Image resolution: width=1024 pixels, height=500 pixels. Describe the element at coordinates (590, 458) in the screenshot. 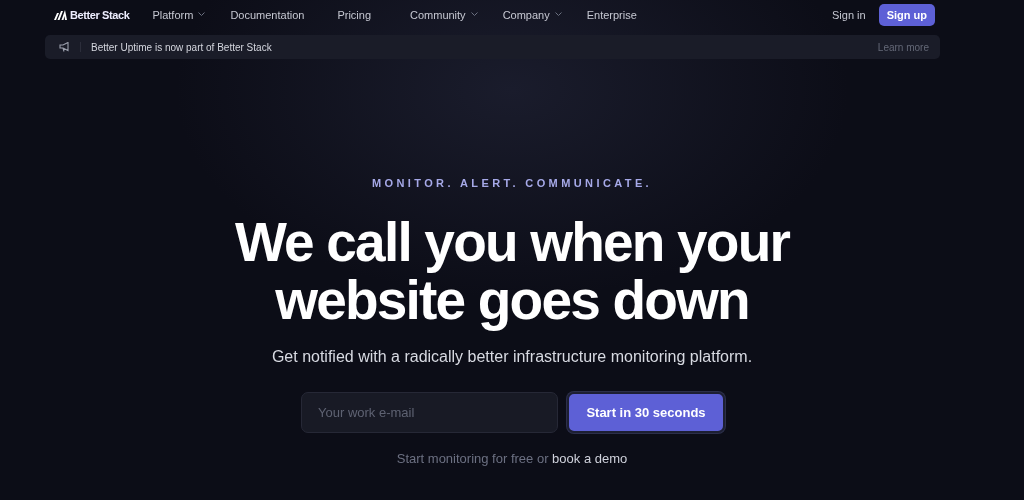

I see `book-demo-link: book a demo` at that location.